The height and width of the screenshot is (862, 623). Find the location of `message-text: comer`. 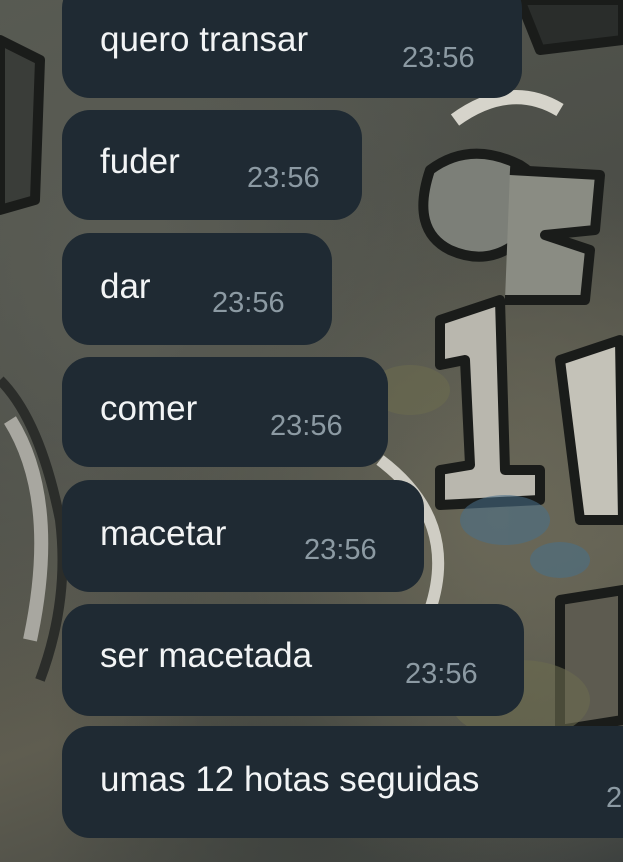

message-text: comer is located at coordinates (149, 408).